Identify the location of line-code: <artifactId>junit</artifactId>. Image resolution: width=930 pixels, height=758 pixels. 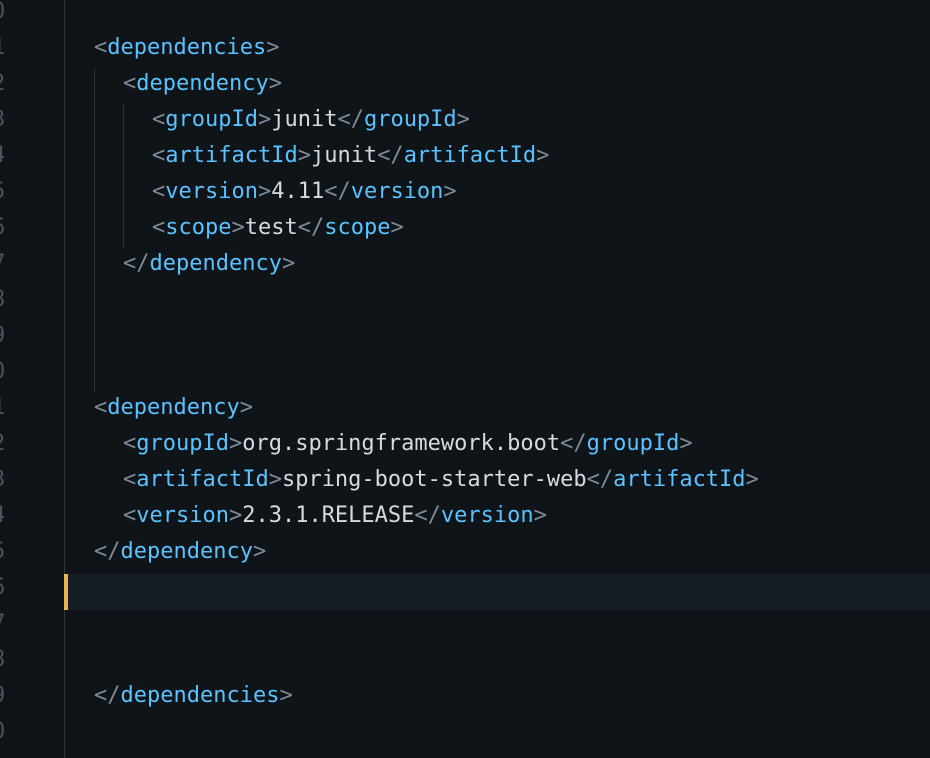
(350, 156).